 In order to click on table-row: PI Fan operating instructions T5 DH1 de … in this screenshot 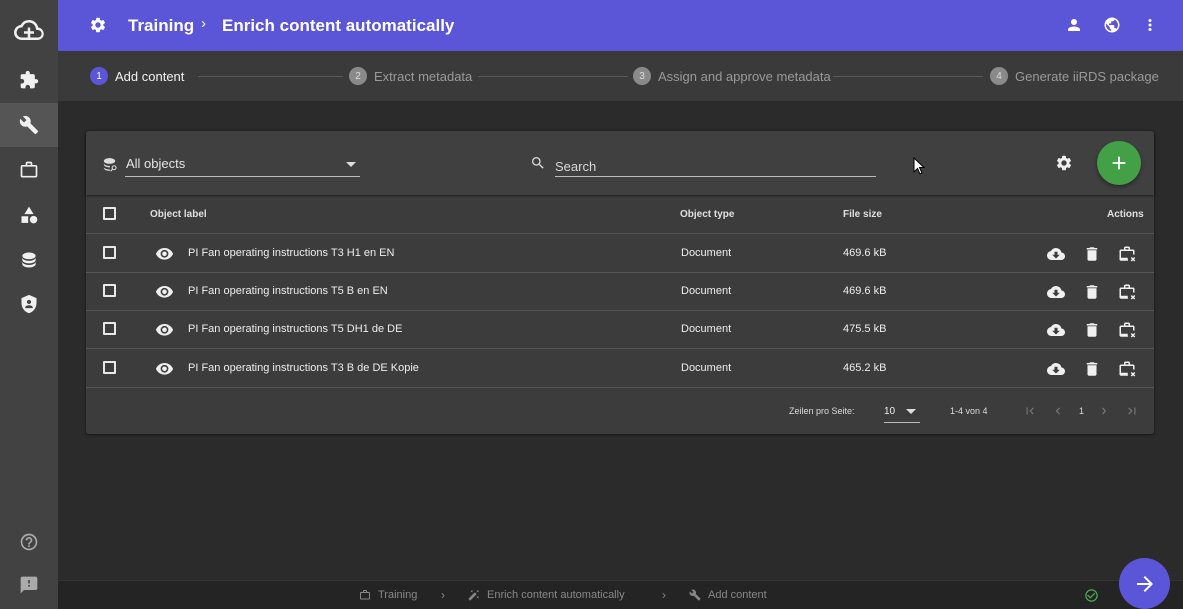, I will do `click(620, 329)`.